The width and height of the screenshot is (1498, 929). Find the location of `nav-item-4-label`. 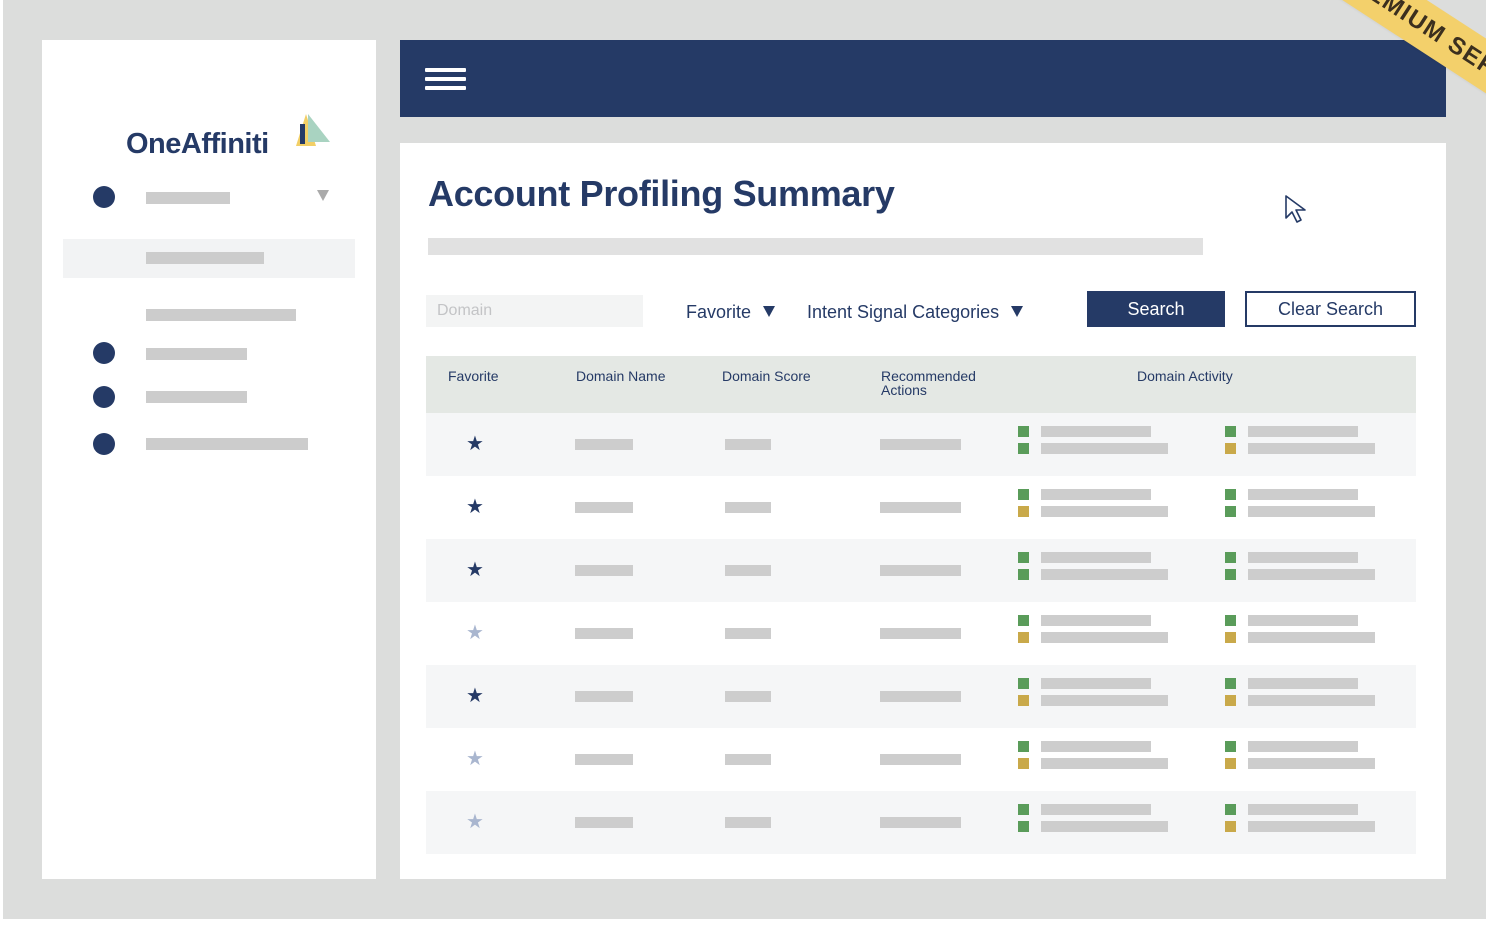

nav-item-4-label is located at coordinates (227, 444).